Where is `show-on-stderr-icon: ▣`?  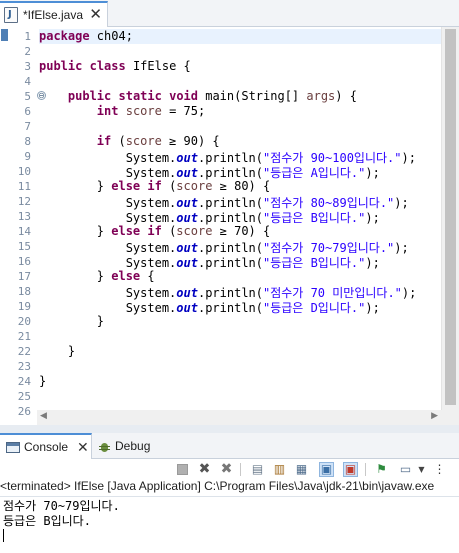
show-on-stderr-icon: ▣ is located at coordinates (350, 469).